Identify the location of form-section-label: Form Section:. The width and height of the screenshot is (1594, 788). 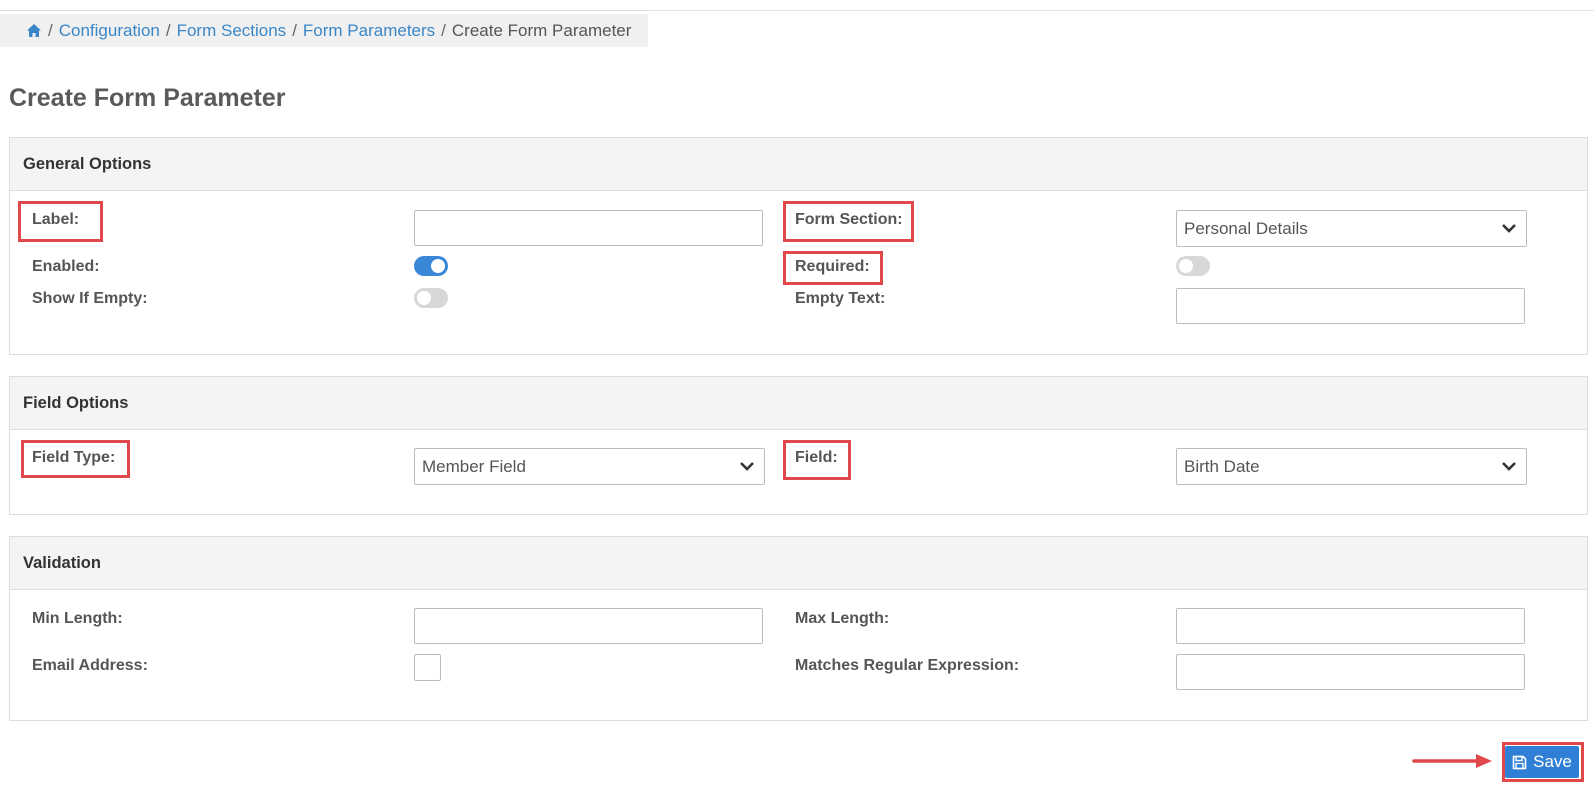
(849, 219).